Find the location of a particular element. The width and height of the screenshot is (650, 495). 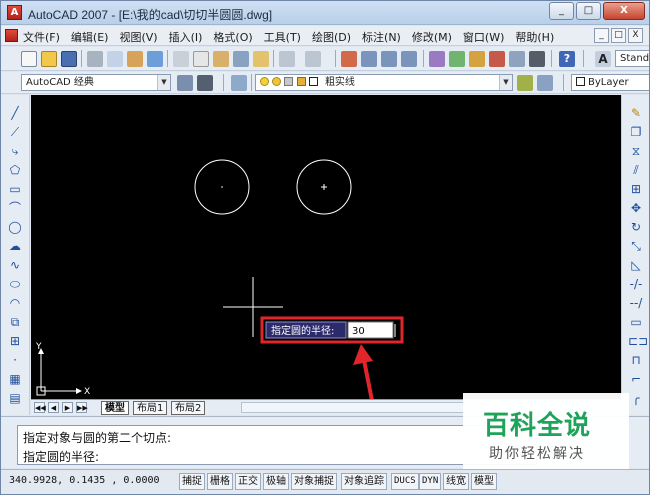

match-properties-icon is located at coordinates (241, 59).